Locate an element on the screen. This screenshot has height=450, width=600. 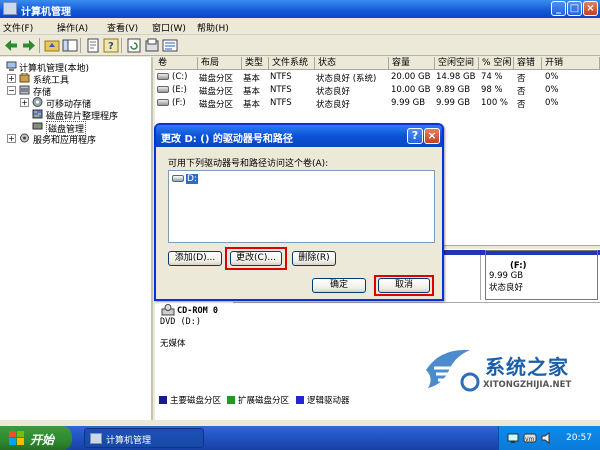
column-header-type: 类型 is located at coordinates (255, 63).